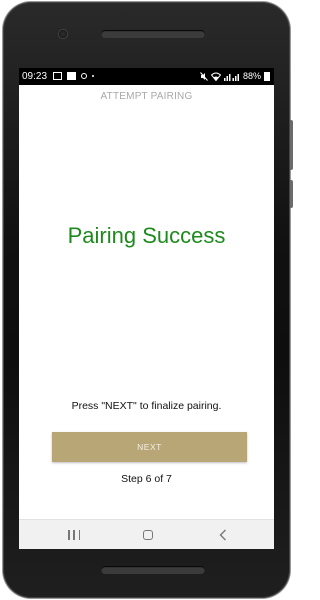  I want to click on status-bar: 09:23 88%, so click(146, 76).